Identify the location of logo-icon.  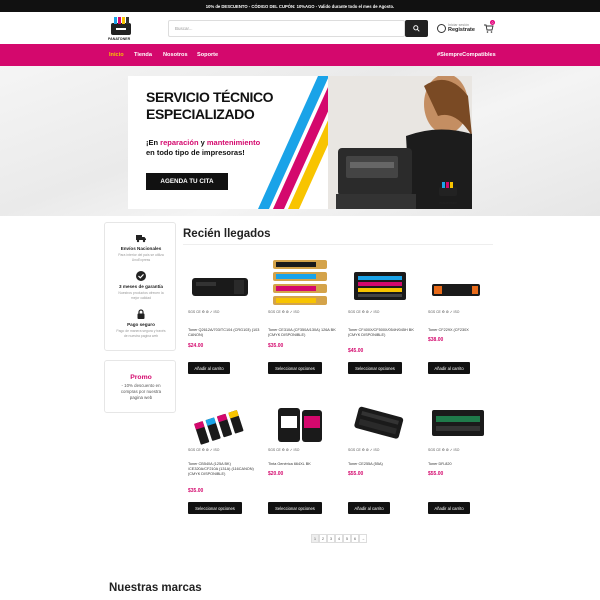
(121, 26).